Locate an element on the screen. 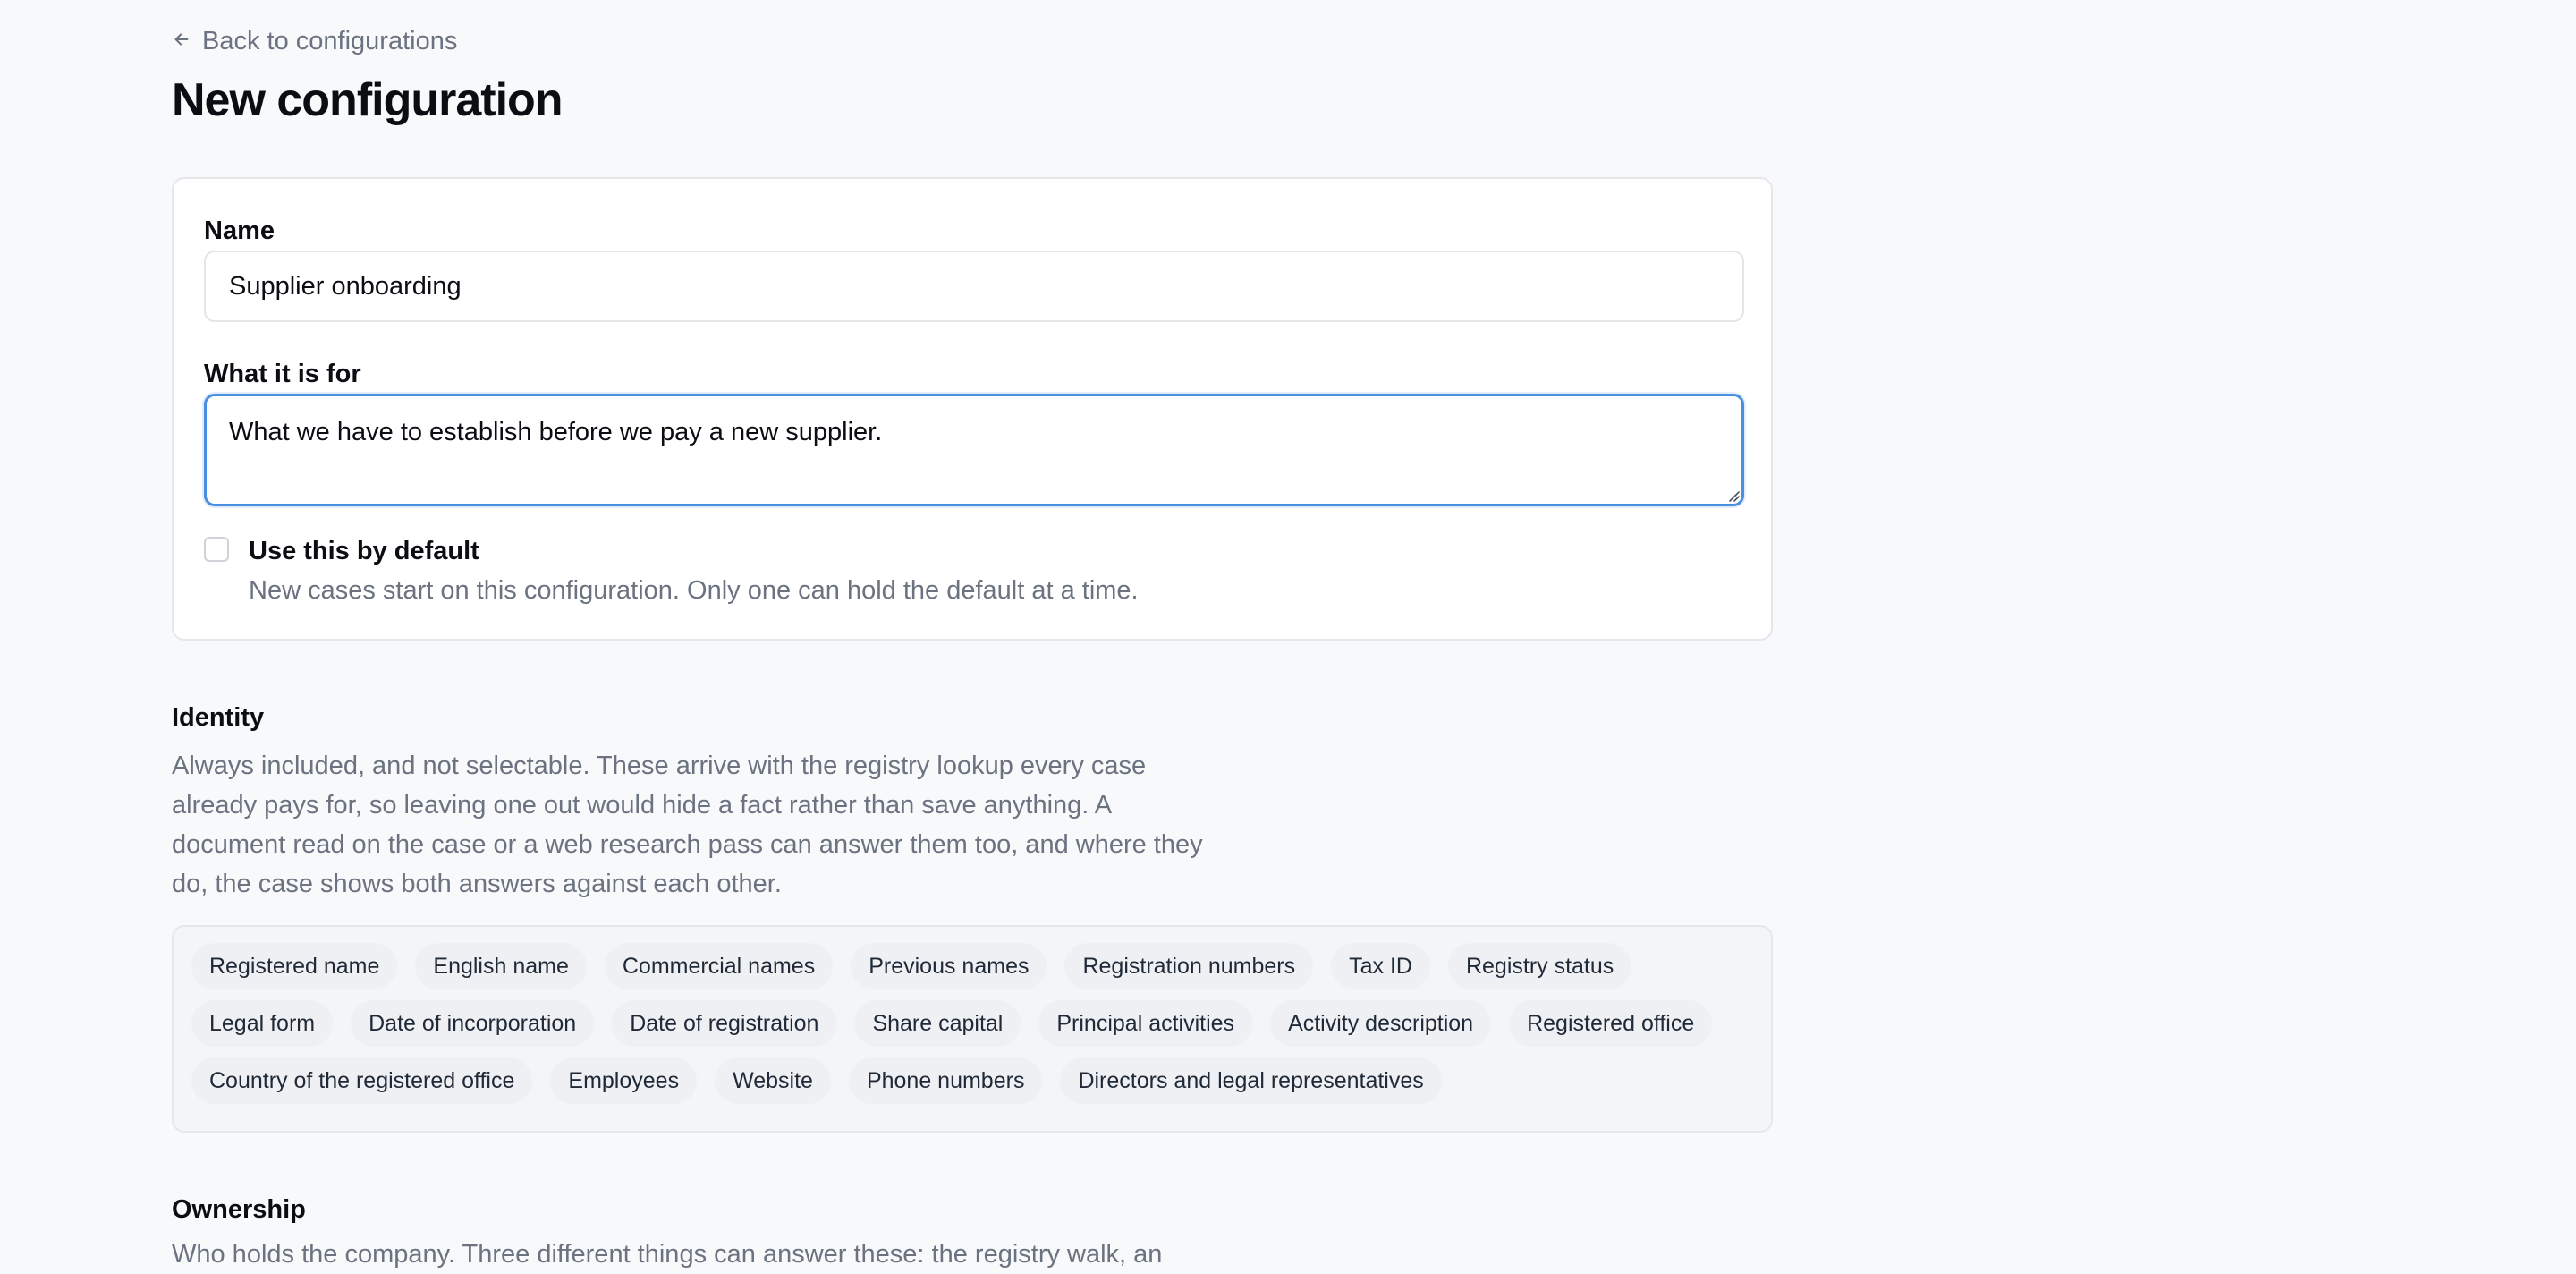  field-pill: Commercial names is located at coordinates (719, 966).